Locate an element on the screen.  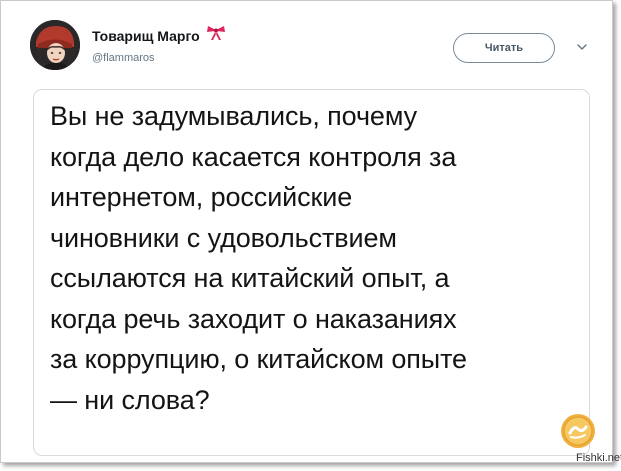
ribbon-bow-icon is located at coordinates (216, 33).